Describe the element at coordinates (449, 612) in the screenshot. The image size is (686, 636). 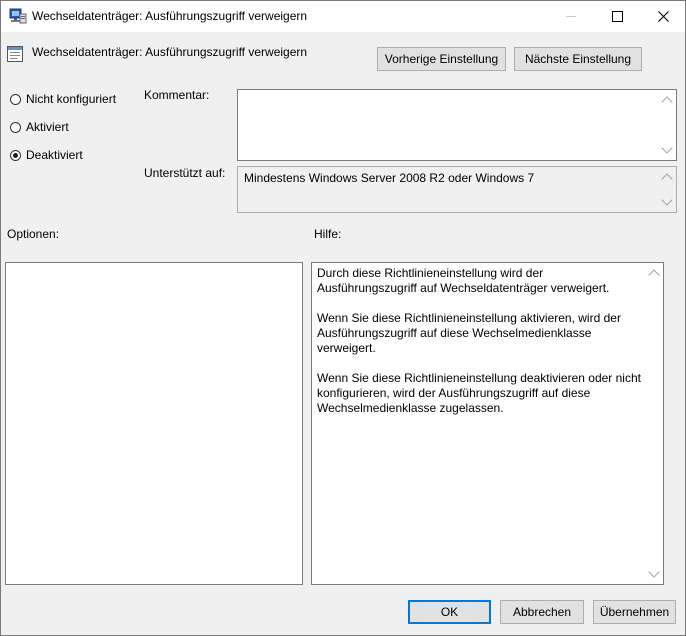
I see `ok-button: OK` at that location.